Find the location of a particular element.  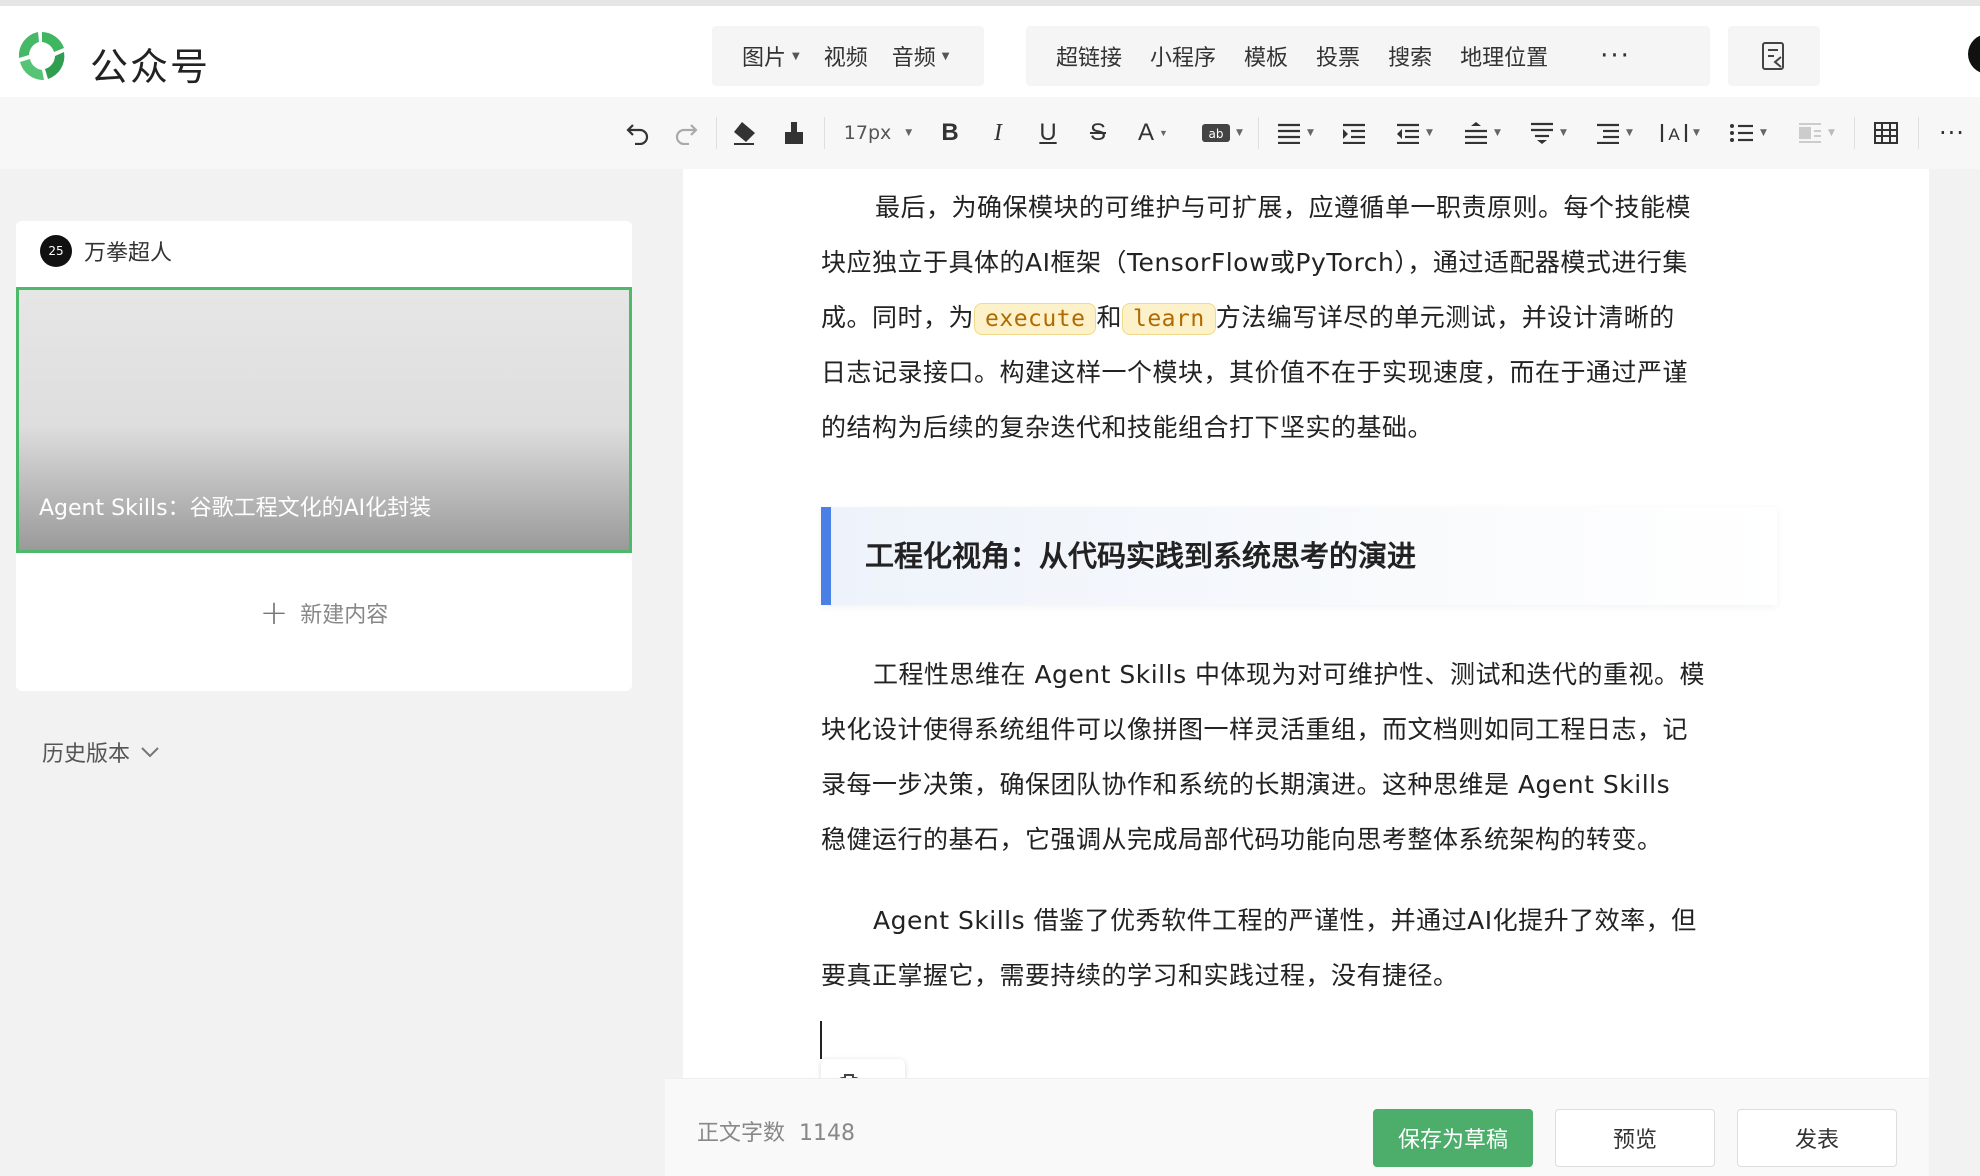

text-cursor is located at coordinates (821, 1040).